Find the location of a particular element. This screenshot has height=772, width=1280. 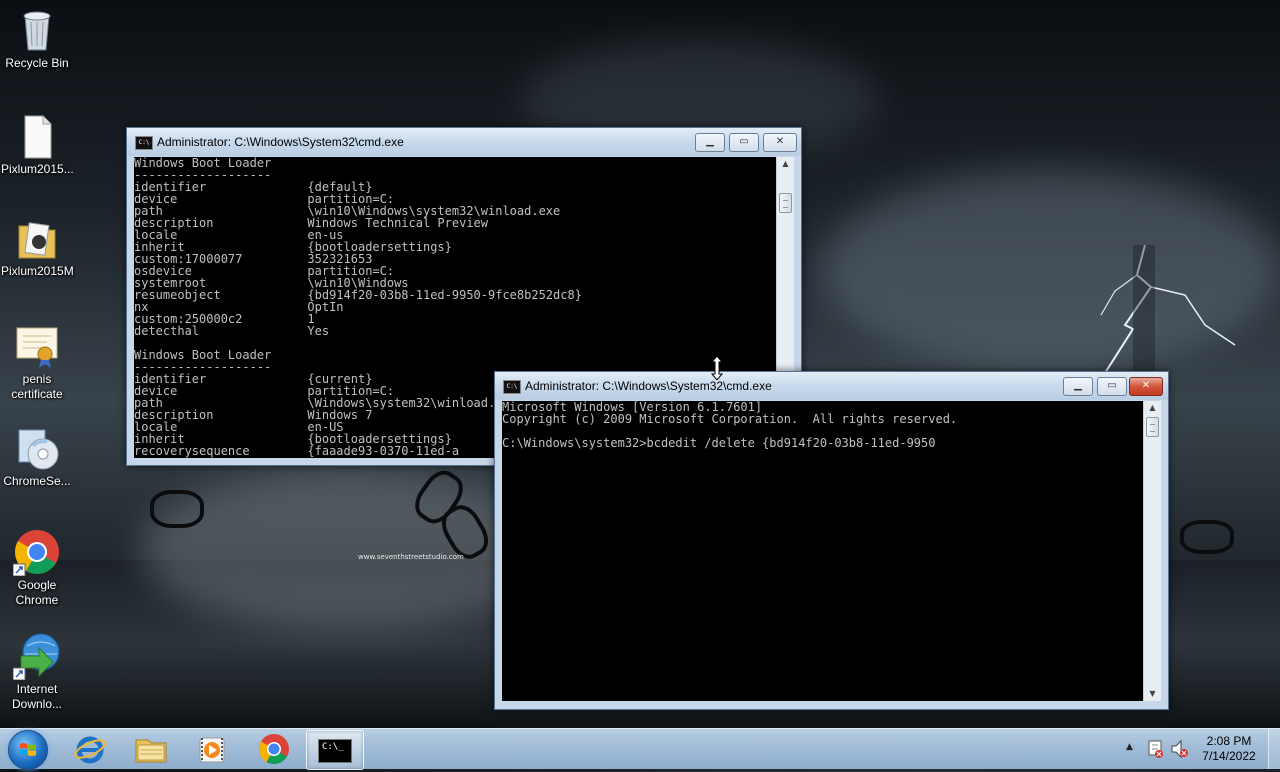

internet-download-manager-icon is located at coordinates (36, 656).